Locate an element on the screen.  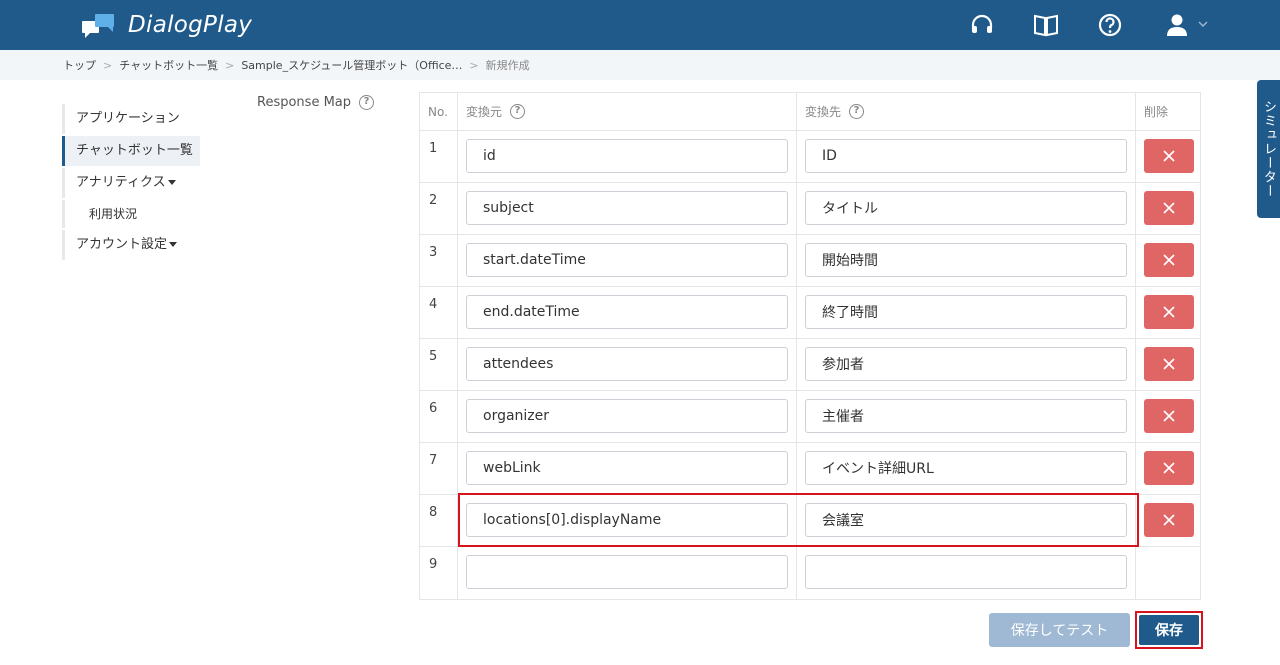
help-icon is located at coordinates (1110, 25).